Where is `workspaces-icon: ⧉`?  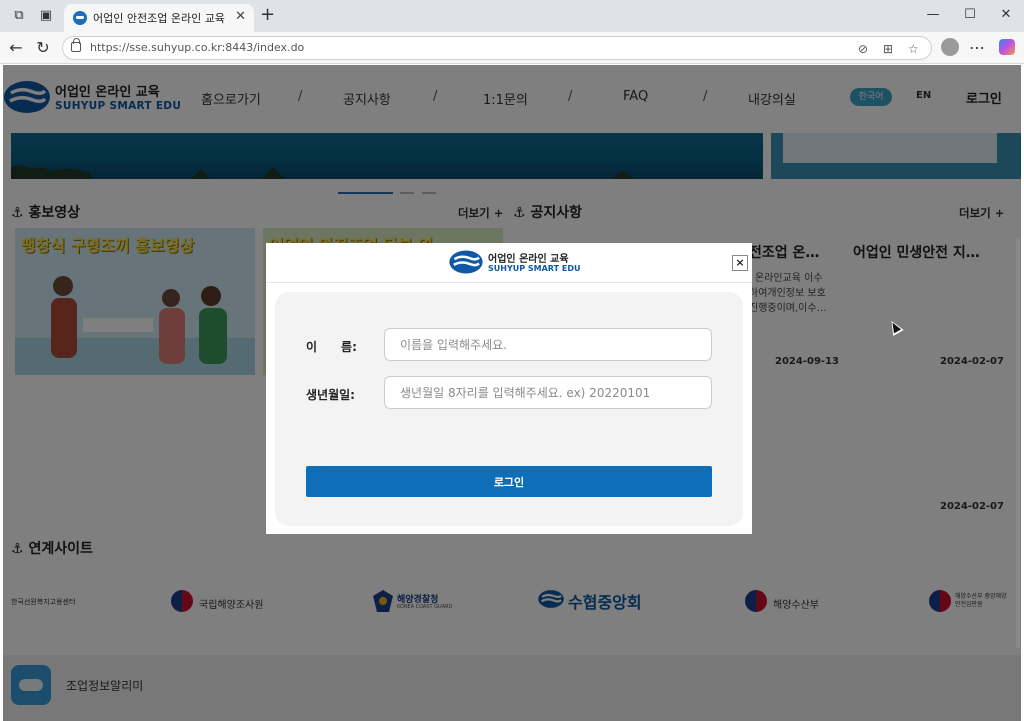
workspaces-icon: ⧉ is located at coordinates (19, 16).